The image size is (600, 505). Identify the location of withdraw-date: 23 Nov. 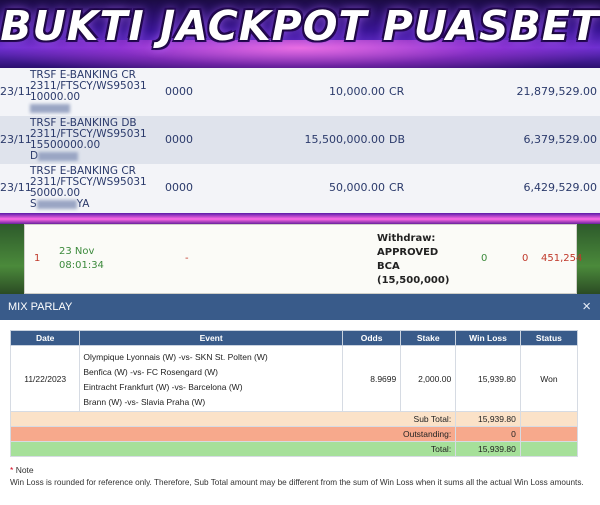
(77, 251).